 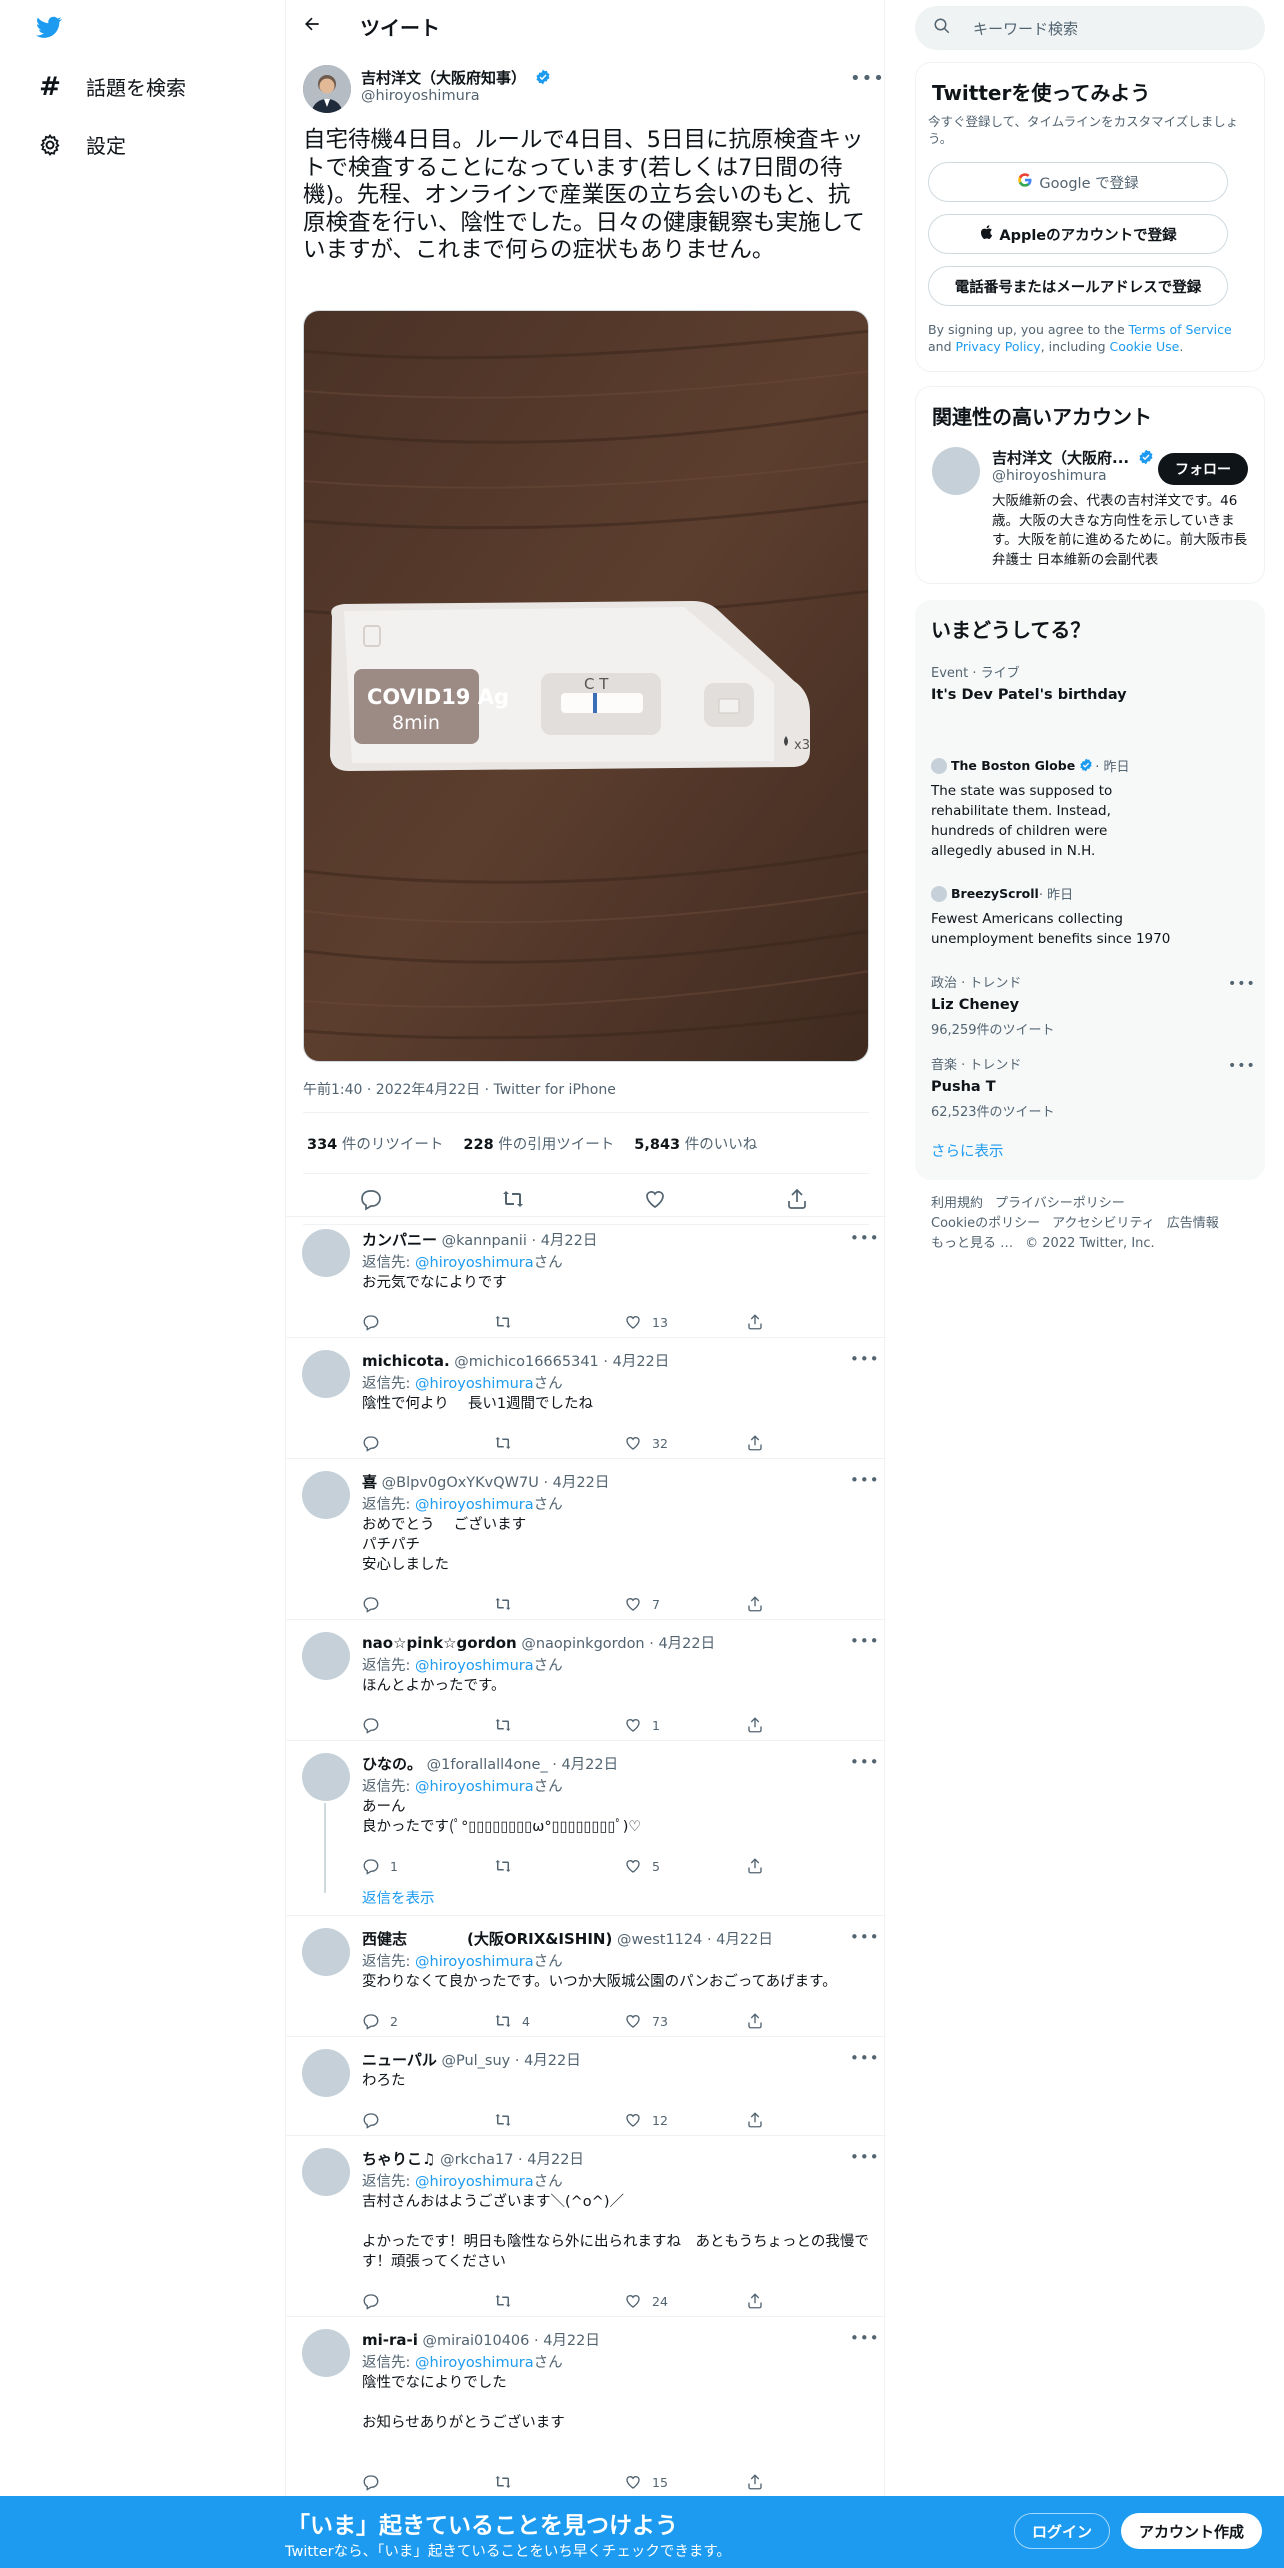 I want to click on like-icon: 12, so click(x=646, y=2120).